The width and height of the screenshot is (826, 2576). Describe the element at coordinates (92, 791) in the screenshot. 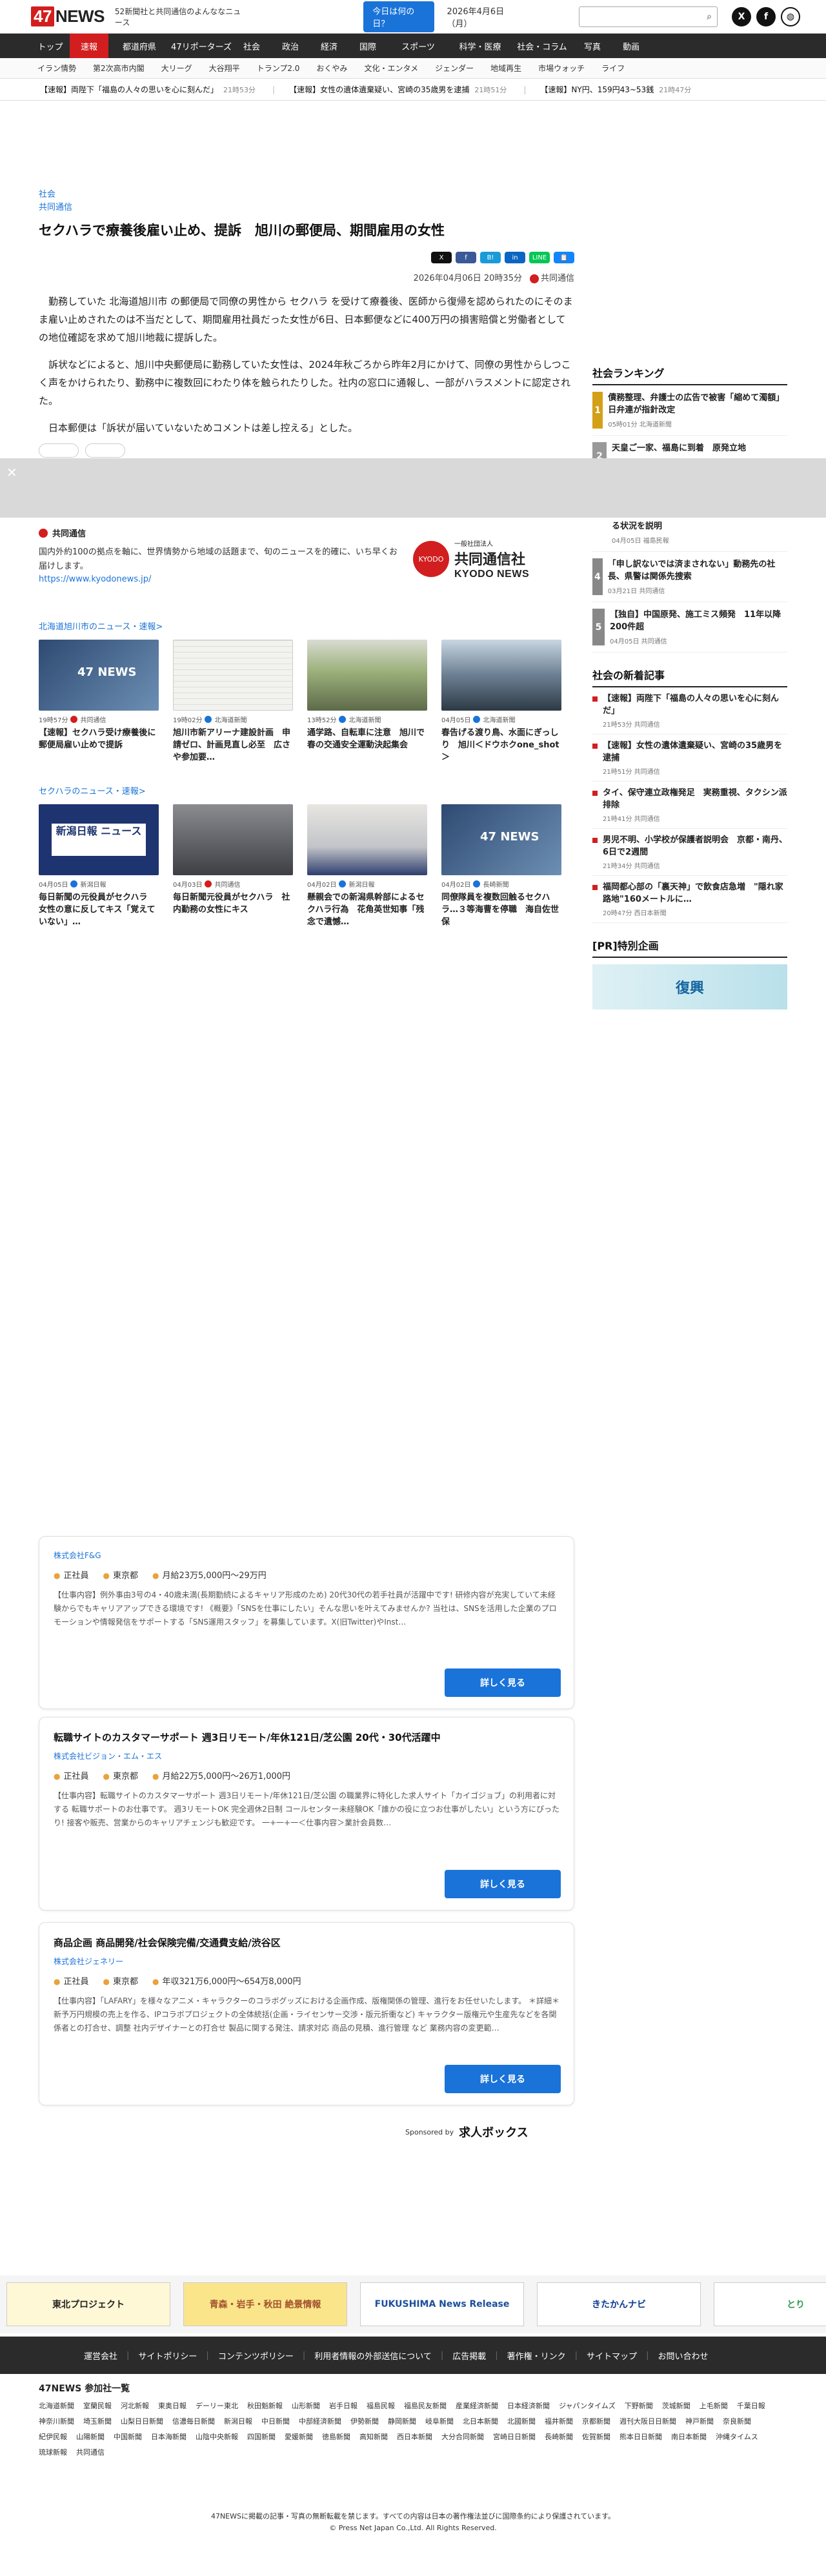

I see `related-section-link: セクハラのニュース・速報>` at that location.